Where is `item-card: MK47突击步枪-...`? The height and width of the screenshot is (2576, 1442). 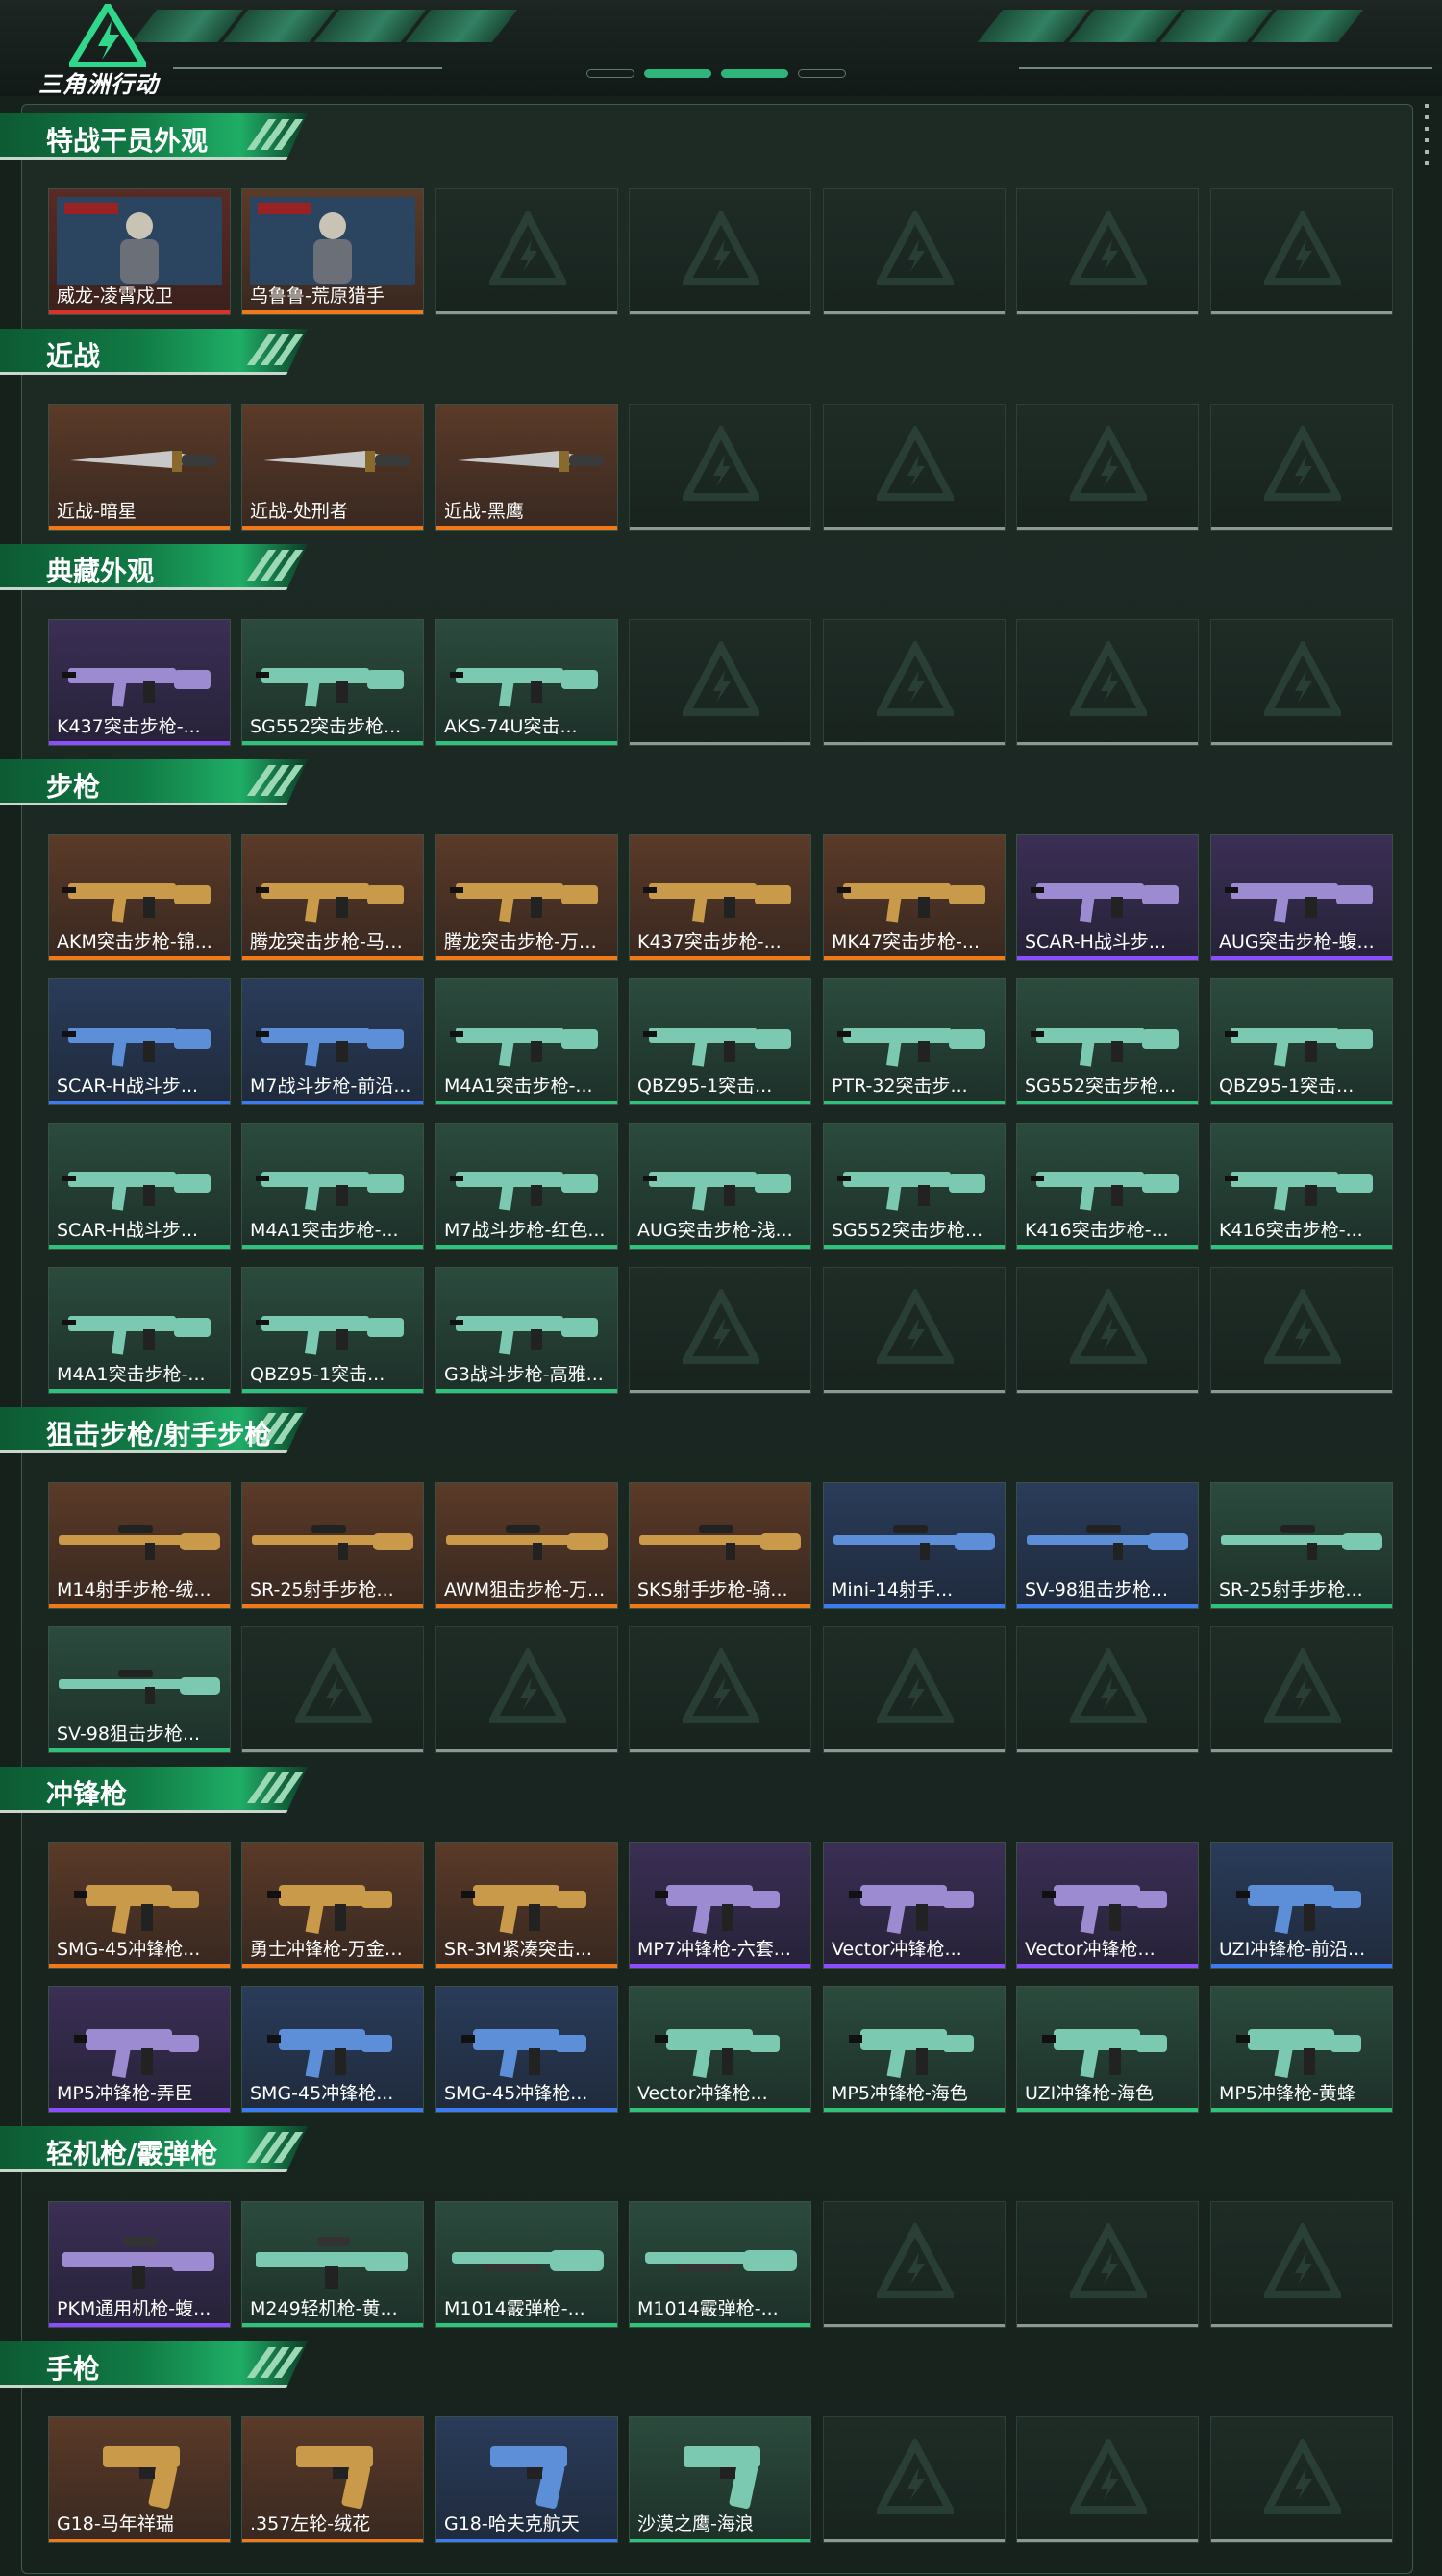 item-card: MK47突击步枪-... is located at coordinates (914, 897).